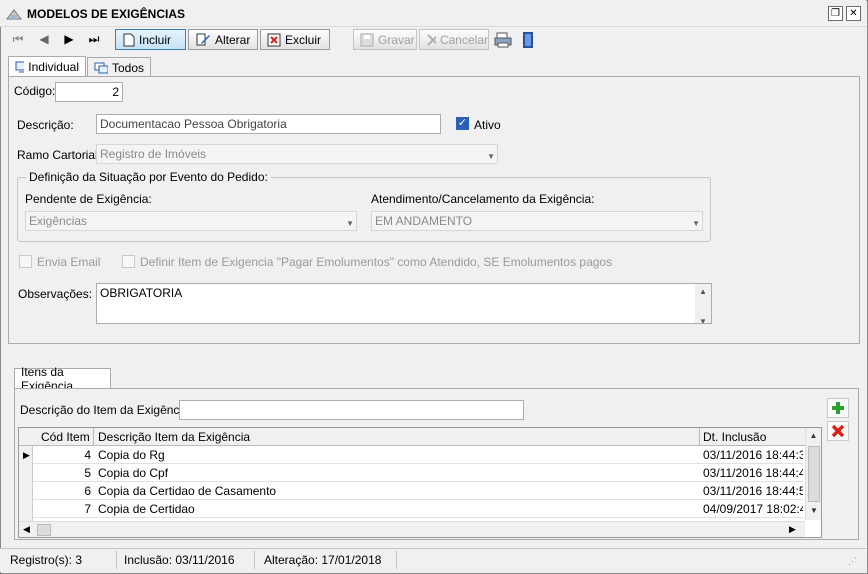  What do you see at coordinates (106, 410) in the screenshot?
I see `item-descricao-label: Descrição do Item da Exigência:` at bounding box center [106, 410].